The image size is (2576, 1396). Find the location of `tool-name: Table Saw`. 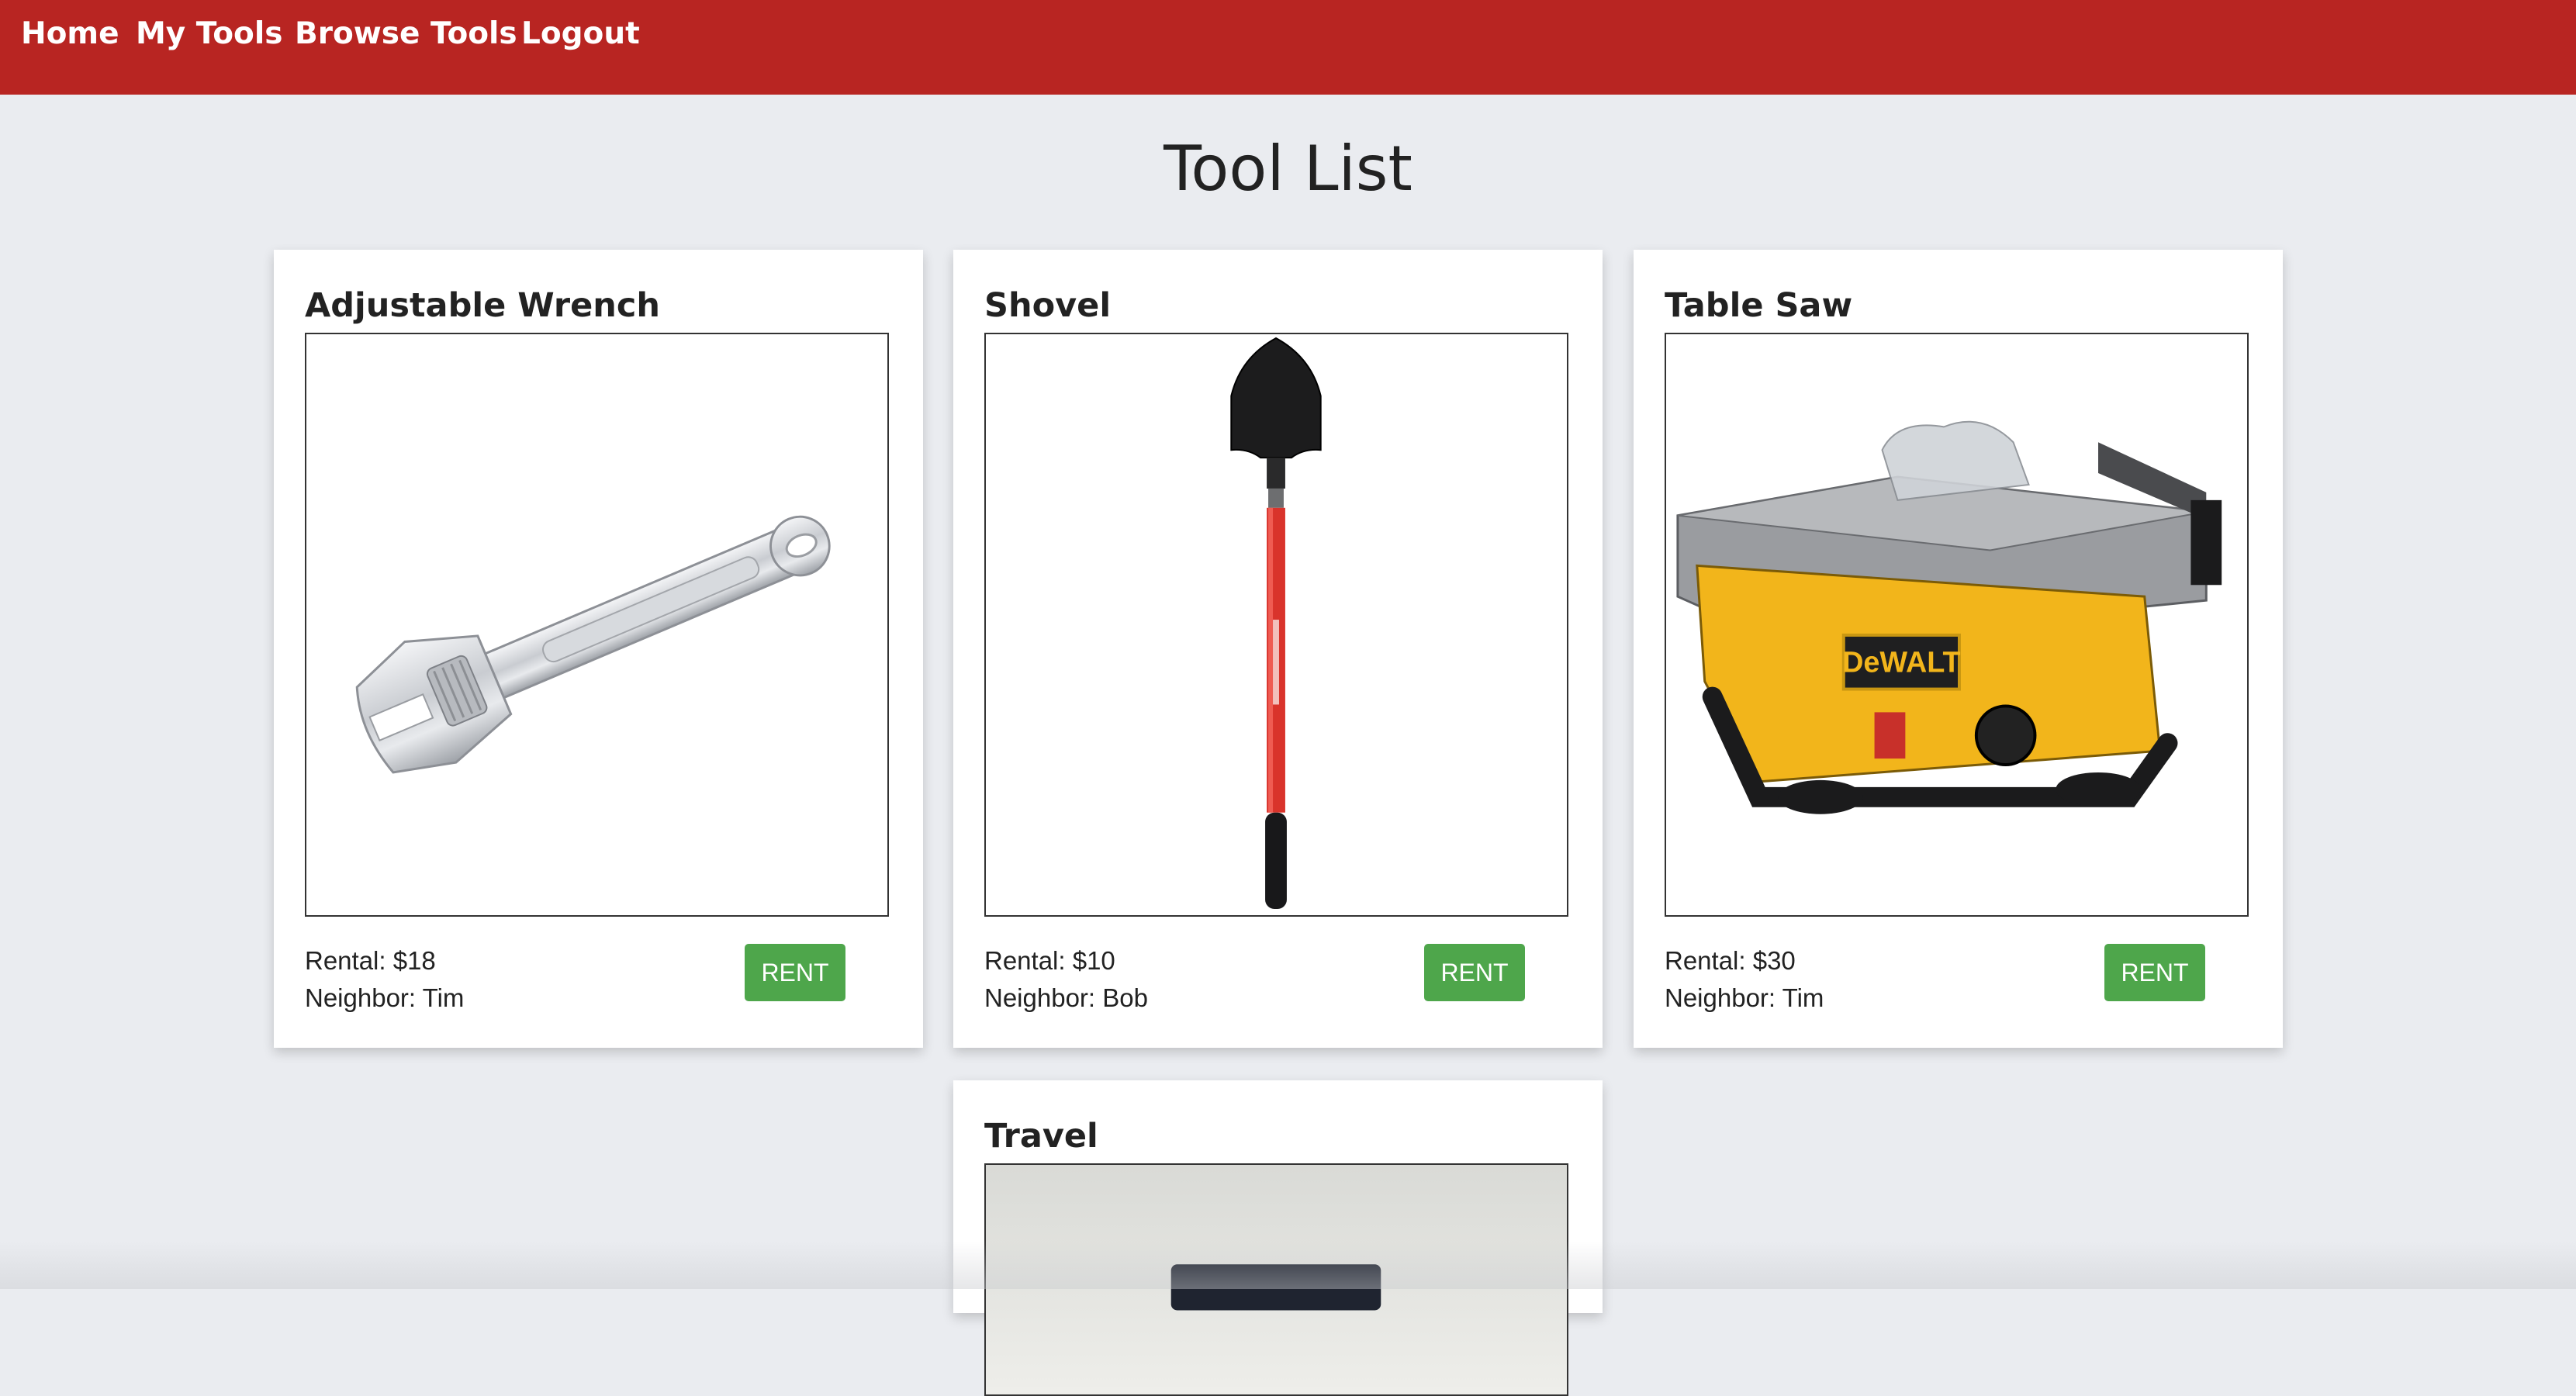

tool-name: Table Saw is located at coordinates (1759, 305).